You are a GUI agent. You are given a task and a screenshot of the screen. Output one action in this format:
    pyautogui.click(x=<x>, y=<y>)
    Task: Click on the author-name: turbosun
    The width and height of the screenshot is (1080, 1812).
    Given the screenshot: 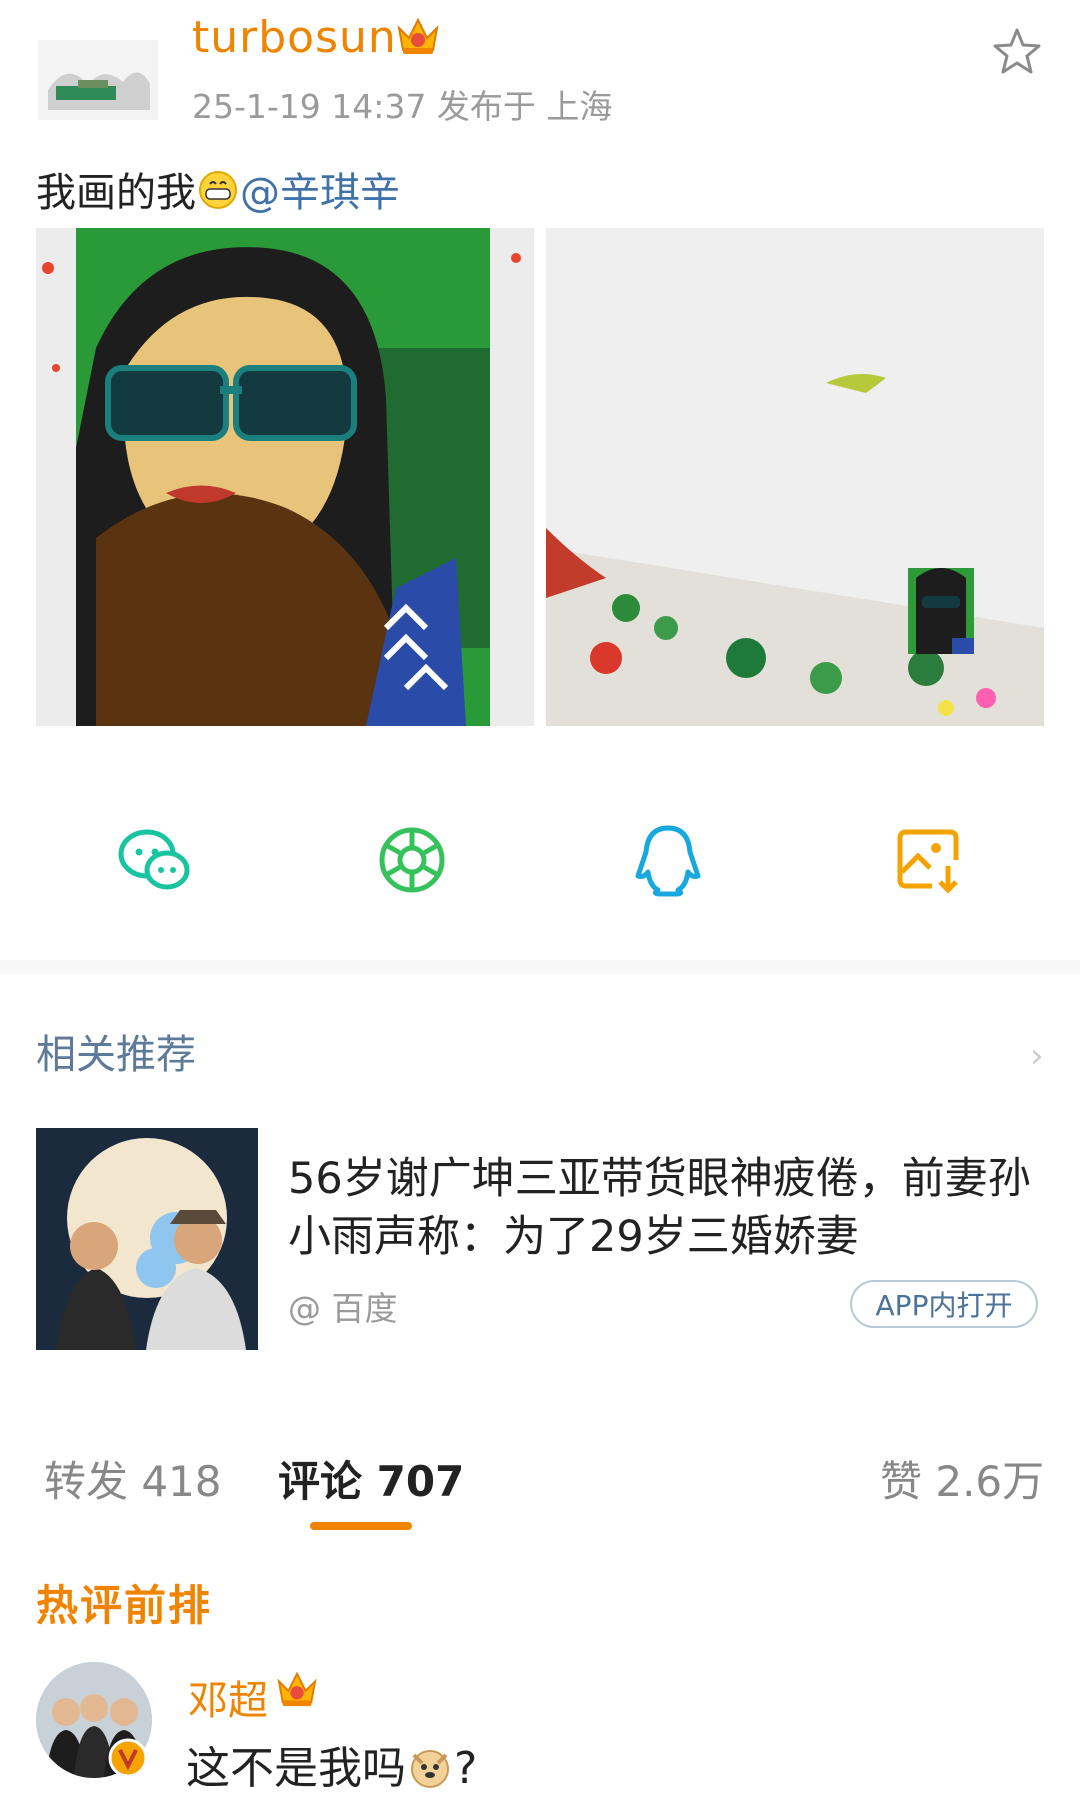 What is the action you would take?
    pyautogui.click(x=294, y=37)
    